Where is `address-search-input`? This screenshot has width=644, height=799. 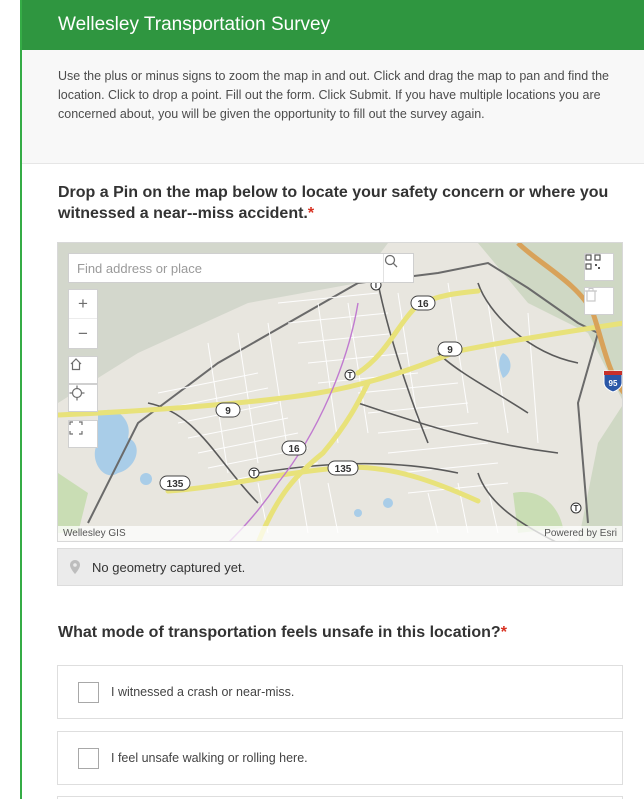
address-search-input is located at coordinates (219, 268).